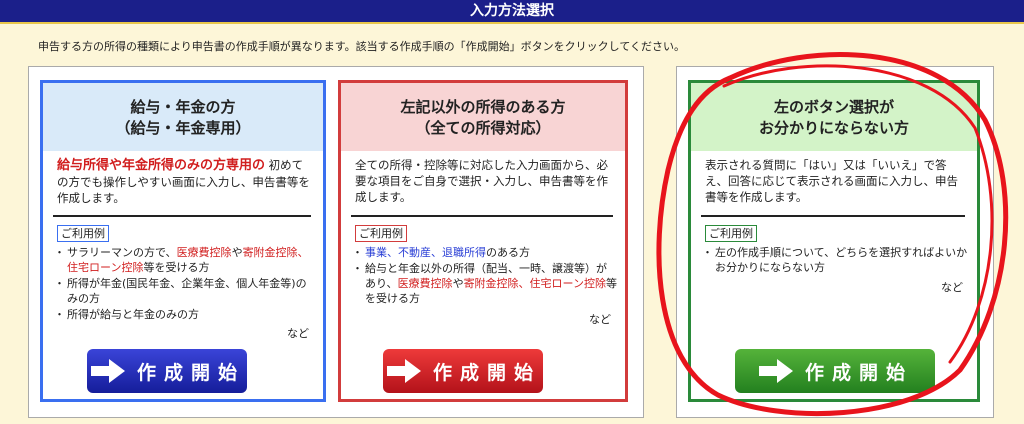  Describe the element at coordinates (484, 252) in the screenshot. I see `list-item: 事業、不動産、退職所得のある方` at that location.